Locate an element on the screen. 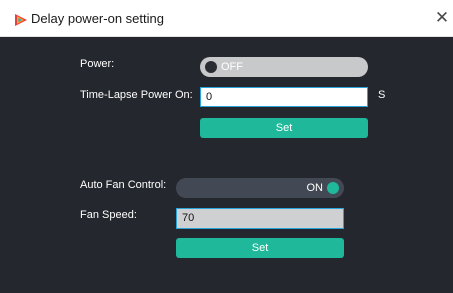 This screenshot has width=453, height=293. auto-fan-state-text: ON is located at coordinates (315, 188).